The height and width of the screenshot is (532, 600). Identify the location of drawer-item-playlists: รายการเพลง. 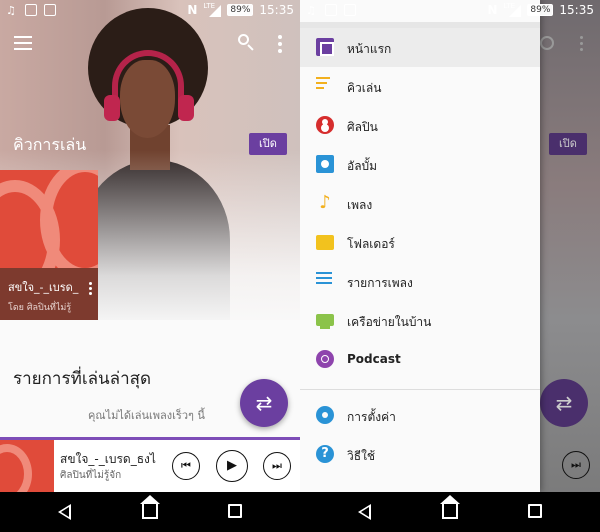
(420, 281).